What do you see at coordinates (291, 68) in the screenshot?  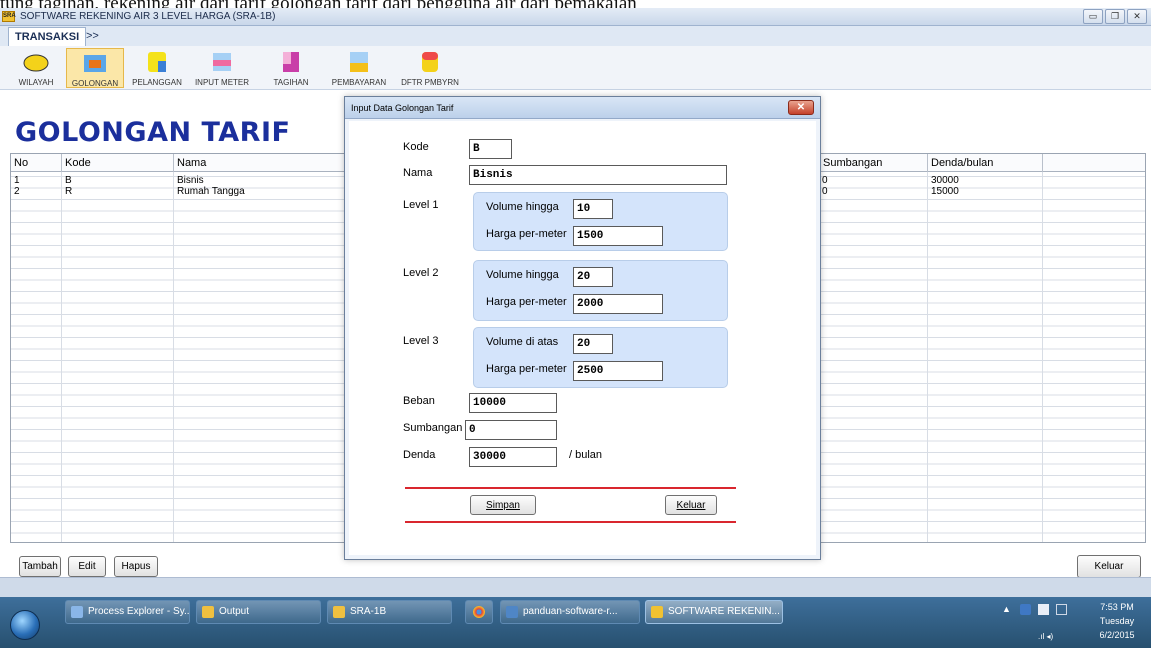 I see `toolbar-tagihan-button: TAGIHAN` at bounding box center [291, 68].